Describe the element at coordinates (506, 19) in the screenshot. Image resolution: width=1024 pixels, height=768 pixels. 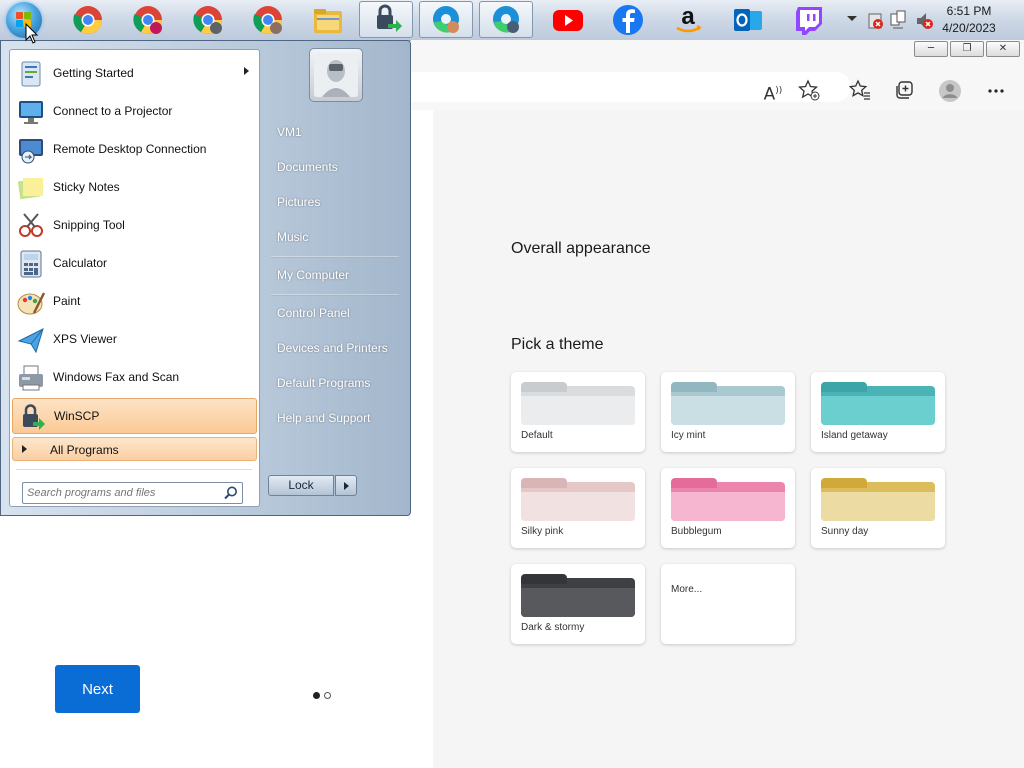
I see `edge-icon` at that location.